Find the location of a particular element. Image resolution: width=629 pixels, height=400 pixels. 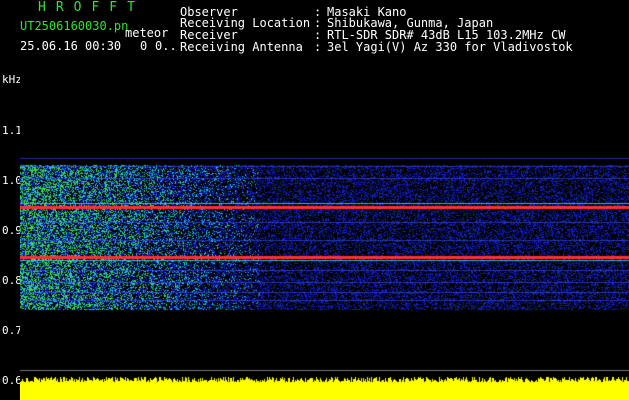

freq-tick-label: 1.0 is located at coordinates (12, 180).